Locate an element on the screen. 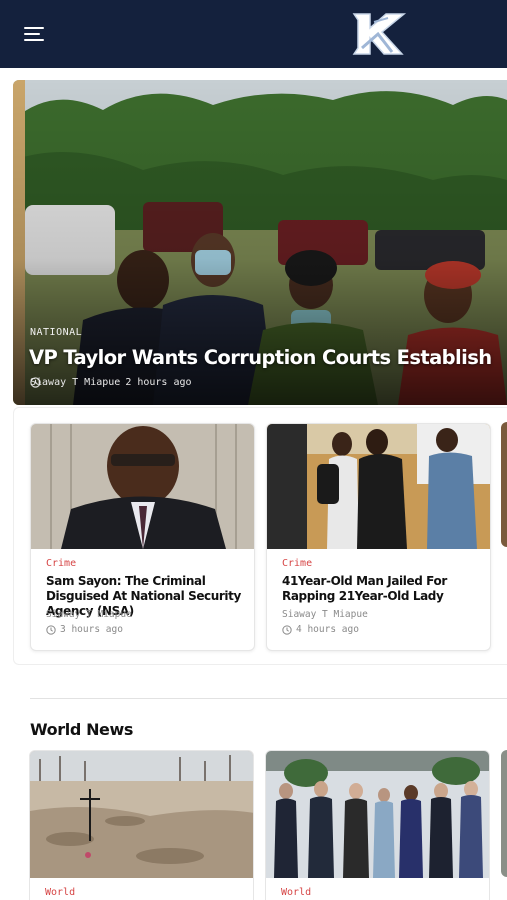 This screenshot has width=507, height=900. story-time: 3 hours ago is located at coordinates (84, 629).